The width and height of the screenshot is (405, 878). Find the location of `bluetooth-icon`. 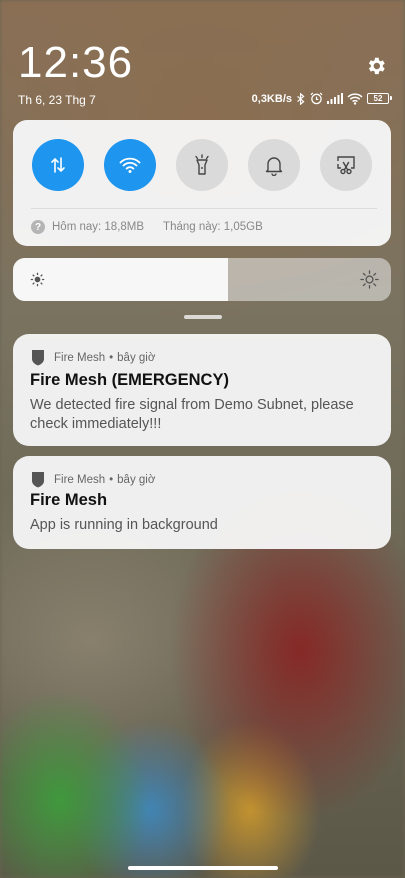

bluetooth-icon is located at coordinates (301, 98).